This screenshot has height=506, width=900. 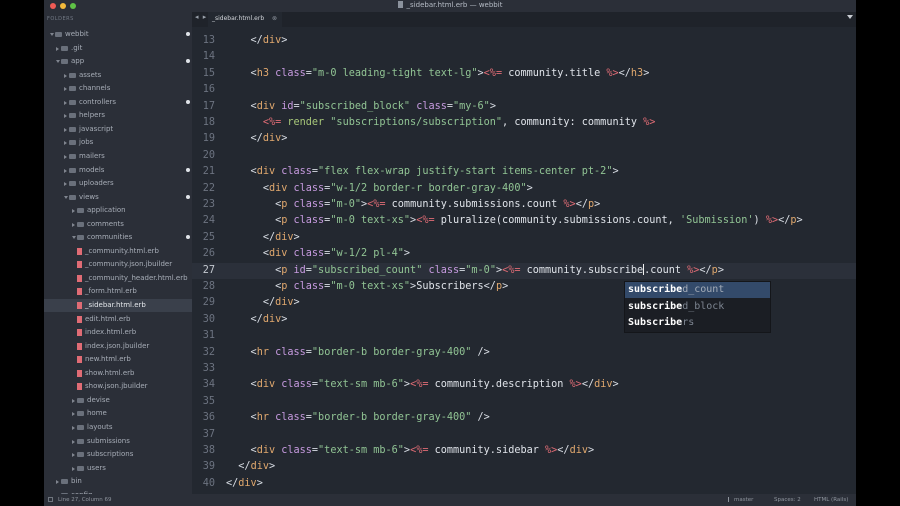 I want to click on line-number: 25, so click(x=208, y=237).